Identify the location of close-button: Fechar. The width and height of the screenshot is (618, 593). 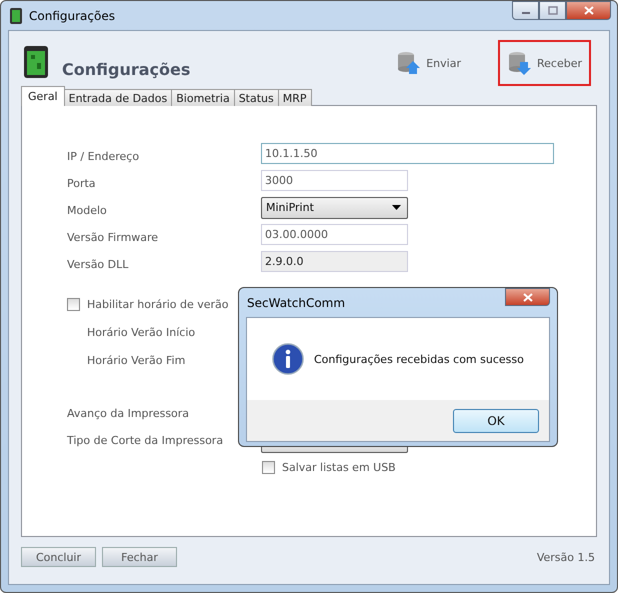
(139, 557).